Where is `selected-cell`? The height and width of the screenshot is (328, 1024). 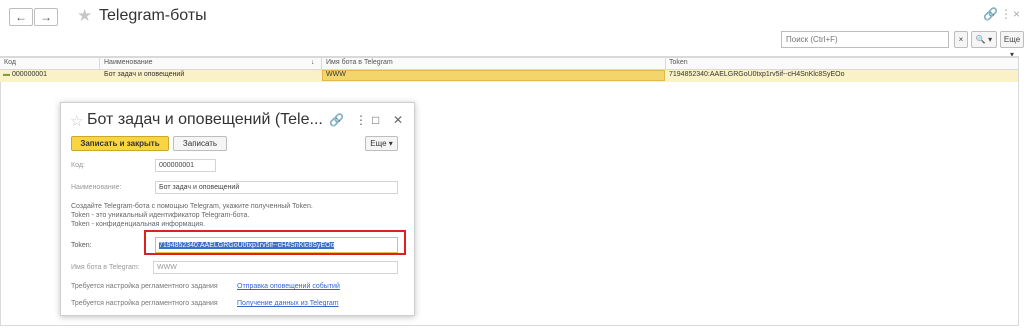
selected-cell is located at coordinates (493, 75).